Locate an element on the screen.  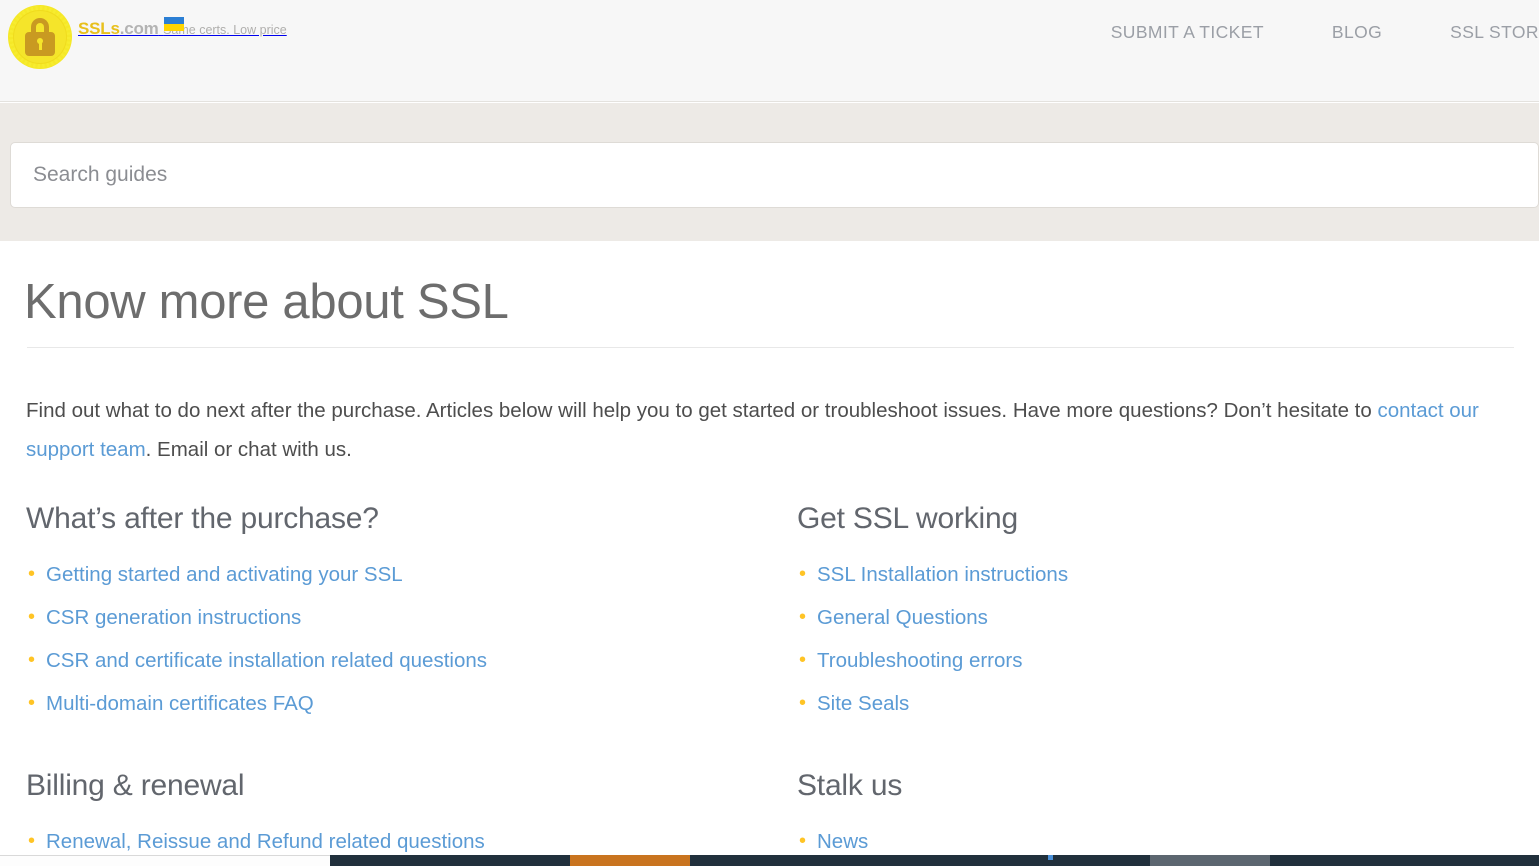
taskbar-segment-window is located at coordinates (1210, 860).